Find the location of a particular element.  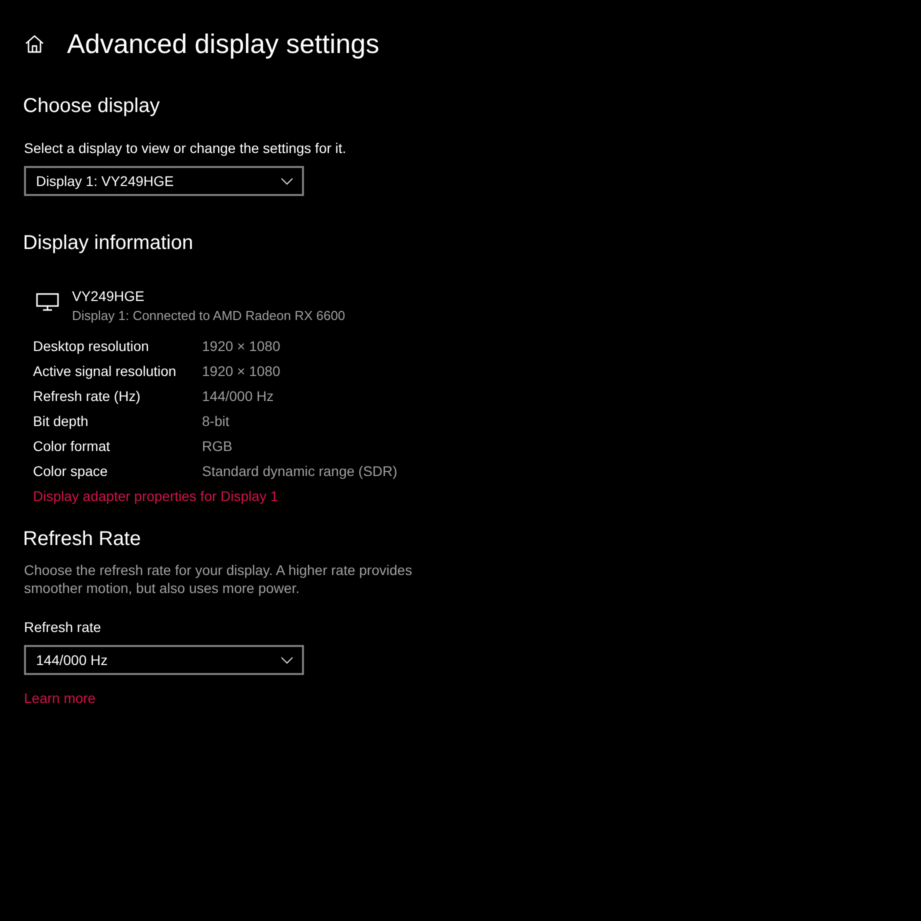

section-heading: Refresh Rate is located at coordinates (82, 539).